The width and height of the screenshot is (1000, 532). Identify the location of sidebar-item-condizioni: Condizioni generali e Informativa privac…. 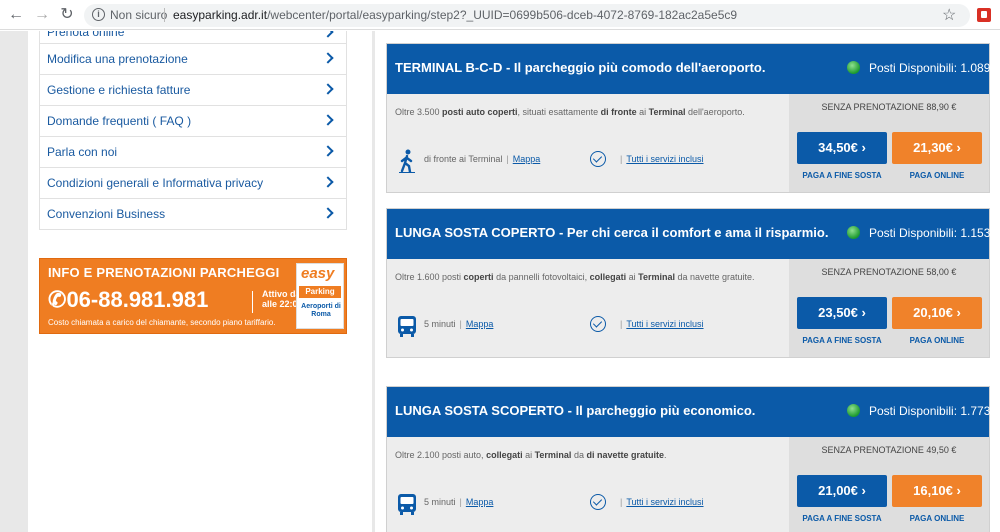
(193, 183).